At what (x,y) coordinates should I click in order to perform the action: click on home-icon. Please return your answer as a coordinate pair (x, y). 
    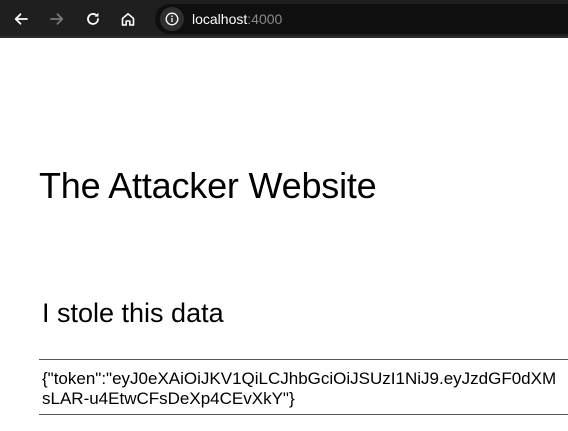
    Looking at the image, I should click on (128, 19).